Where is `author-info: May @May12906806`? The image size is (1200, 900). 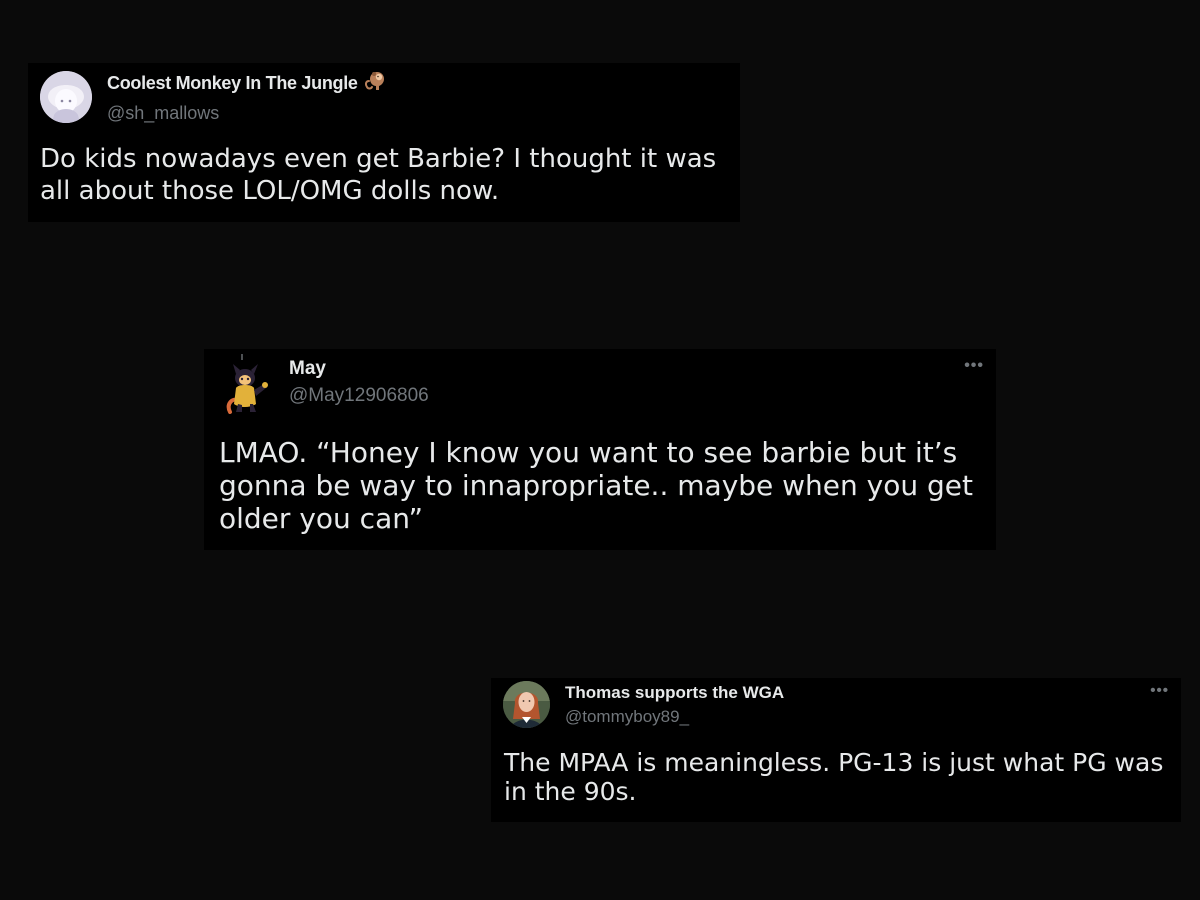 author-info: May @May12906806 is located at coordinates (359, 382).